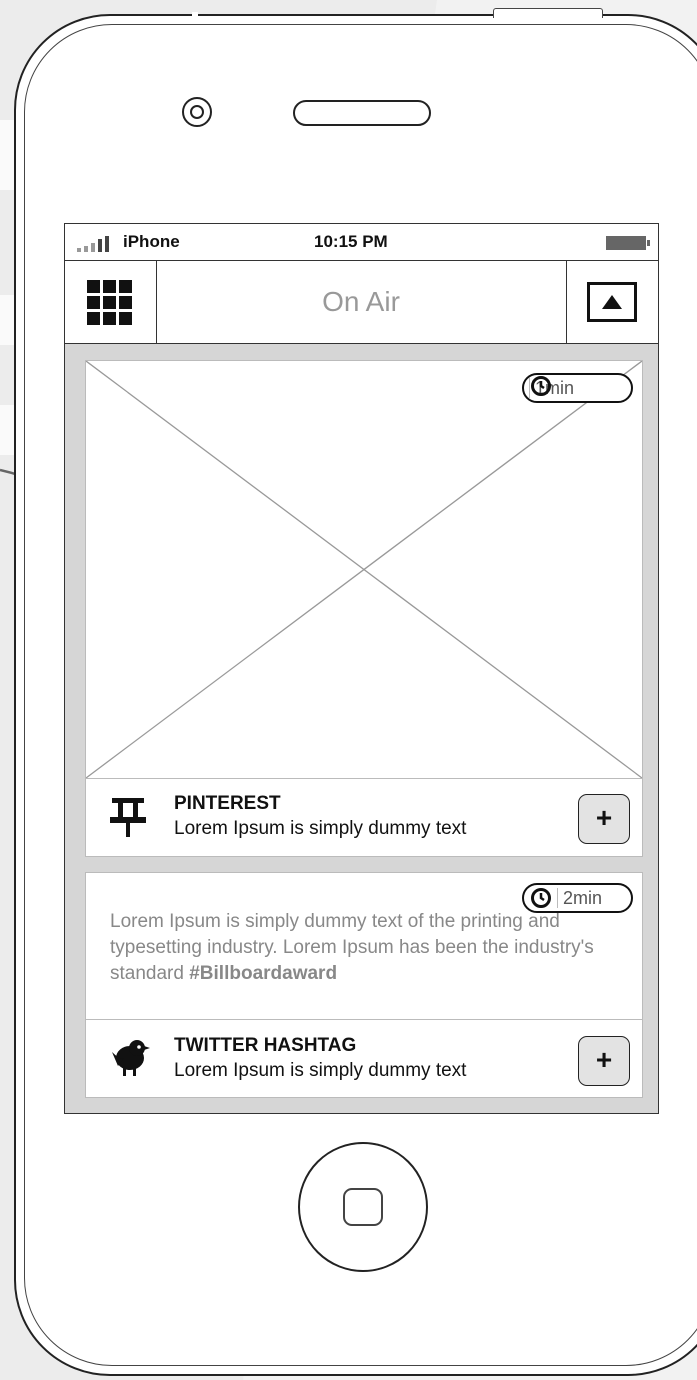  I want to click on page-title: On Air, so click(361, 301).